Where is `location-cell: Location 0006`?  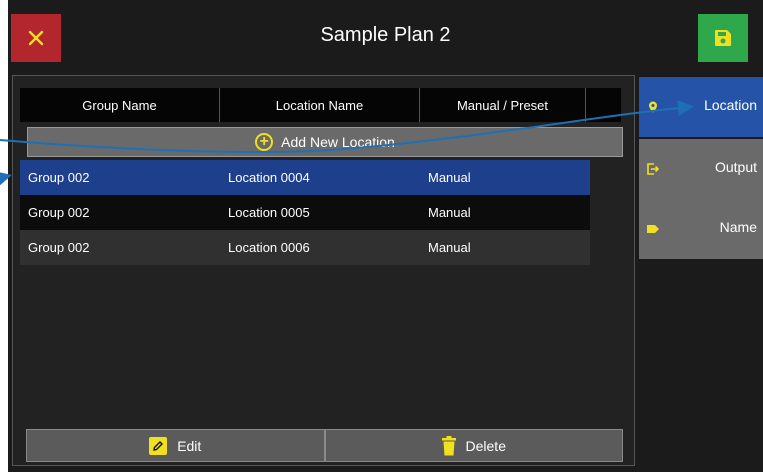 location-cell: Location 0006 is located at coordinates (269, 247).